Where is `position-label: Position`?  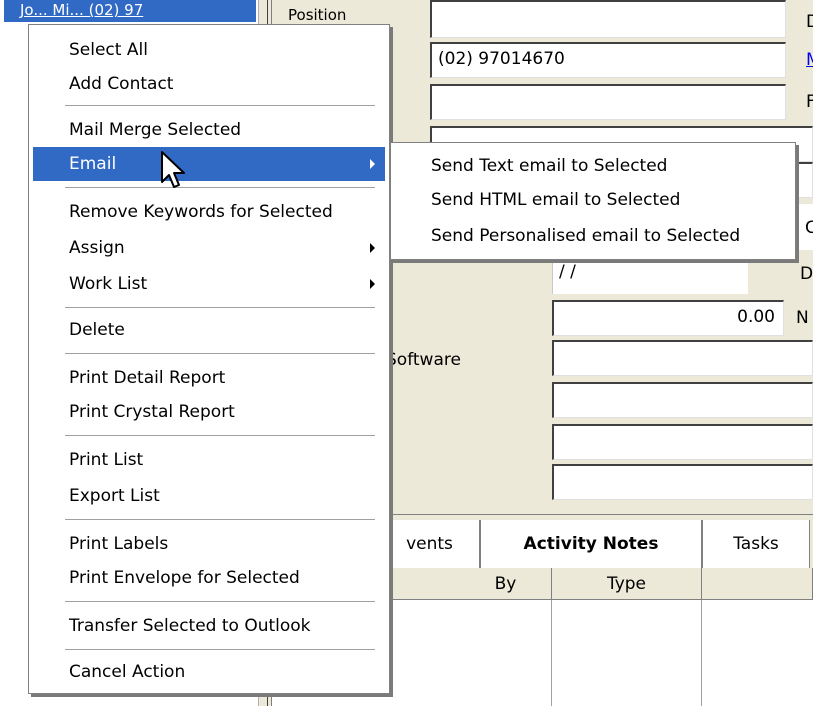 position-label: Position is located at coordinates (317, 15).